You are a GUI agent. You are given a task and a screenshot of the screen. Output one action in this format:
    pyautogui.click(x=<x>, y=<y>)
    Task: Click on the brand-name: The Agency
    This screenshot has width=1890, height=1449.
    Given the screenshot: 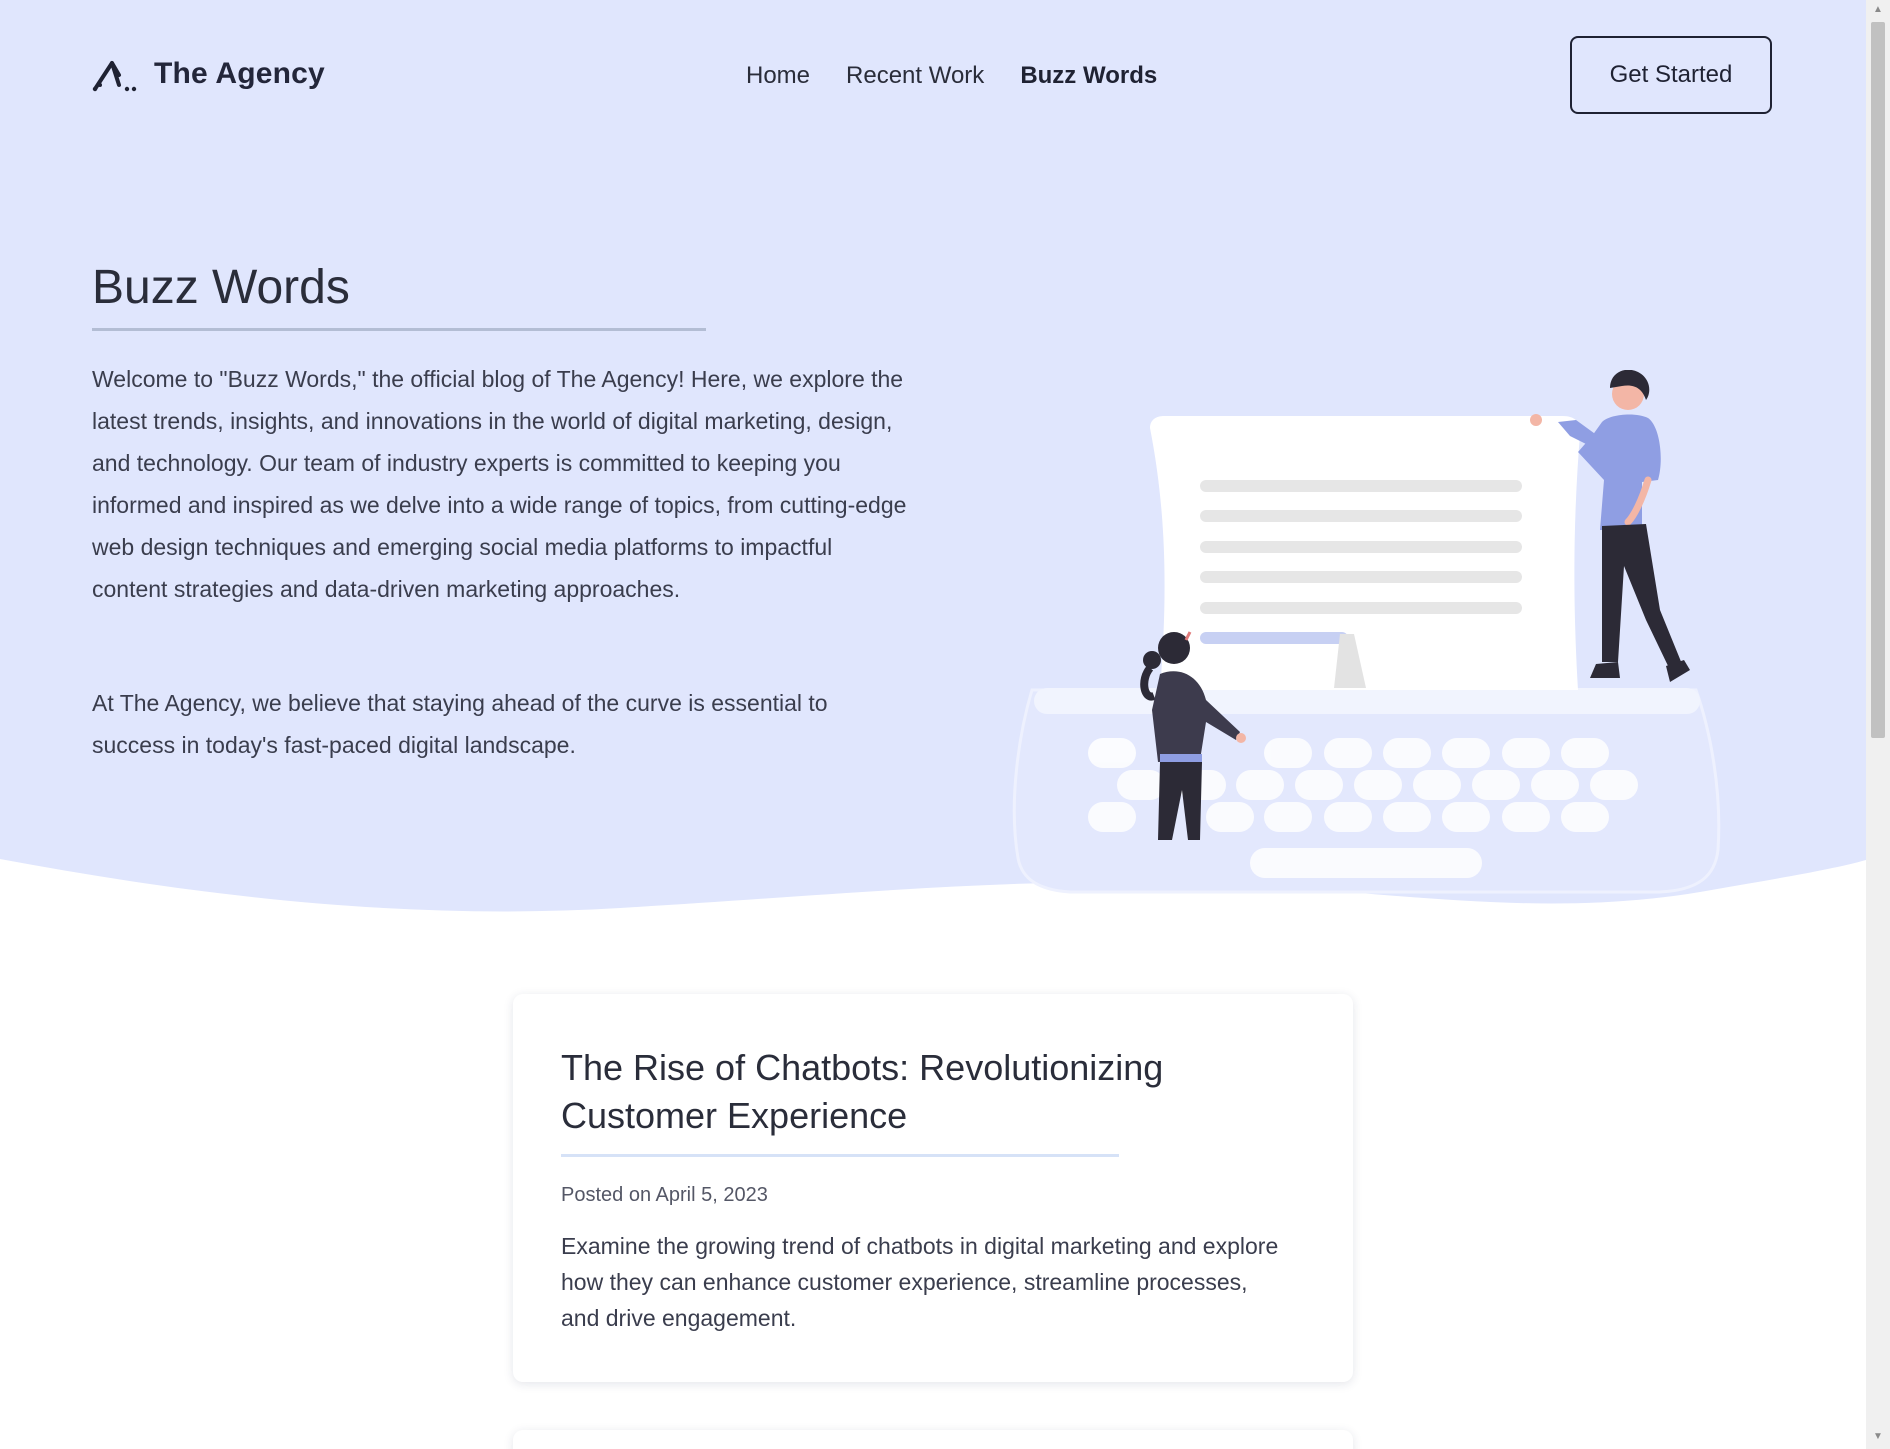 What is the action you would take?
    pyautogui.click(x=239, y=73)
    